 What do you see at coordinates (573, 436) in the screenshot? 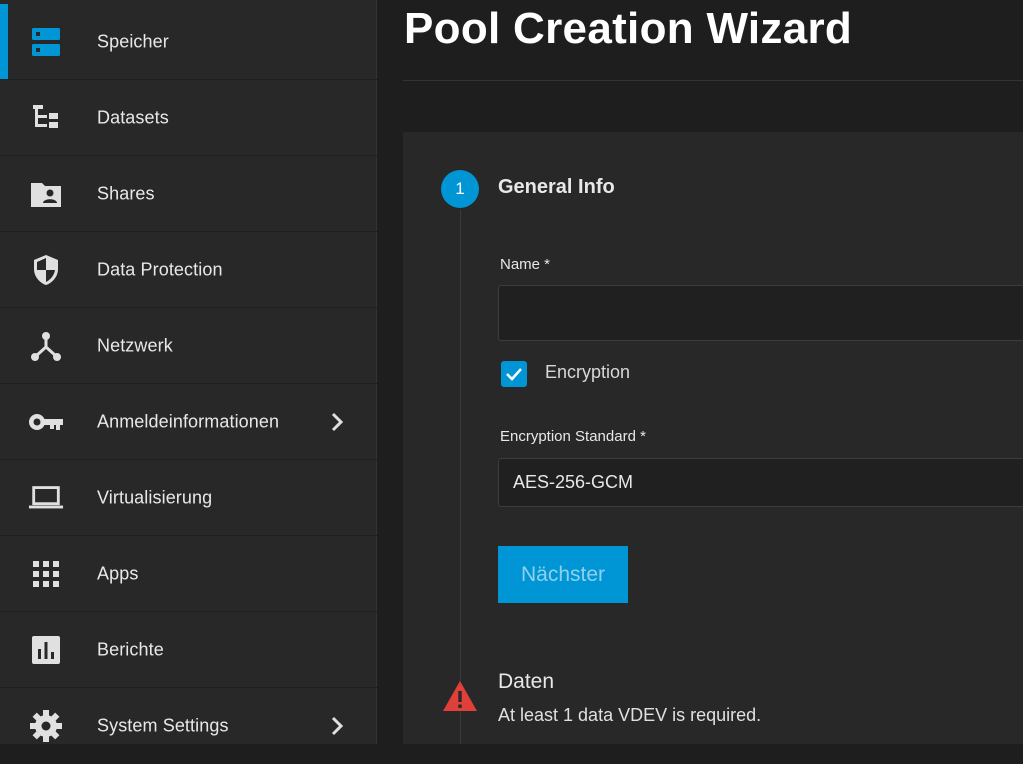
I see `encryption-standard-label: Encryption Standard *` at bounding box center [573, 436].